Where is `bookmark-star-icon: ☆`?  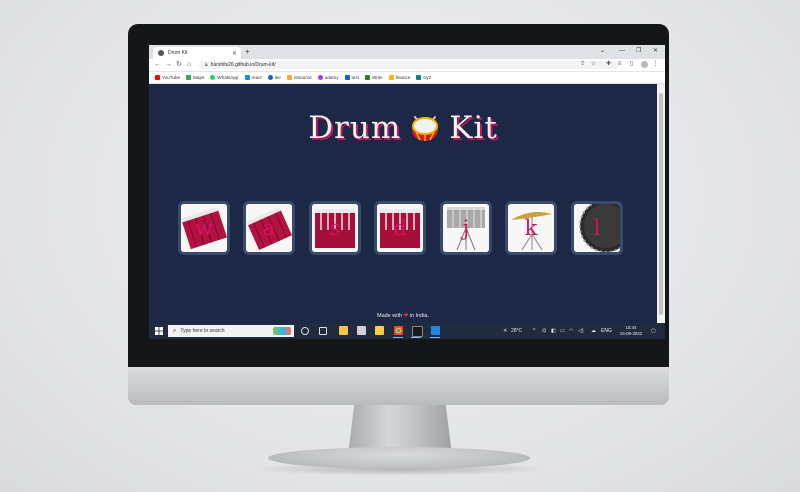
bookmark-star-icon: ☆ is located at coordinates (593, 64).